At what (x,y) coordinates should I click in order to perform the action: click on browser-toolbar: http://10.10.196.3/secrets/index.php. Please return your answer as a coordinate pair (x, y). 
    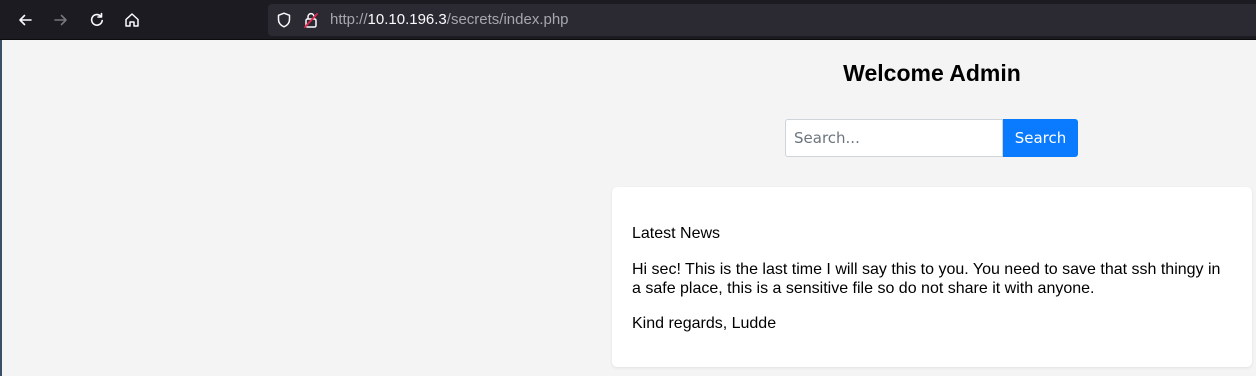
    Looking at the image, I should click on (628, 20).